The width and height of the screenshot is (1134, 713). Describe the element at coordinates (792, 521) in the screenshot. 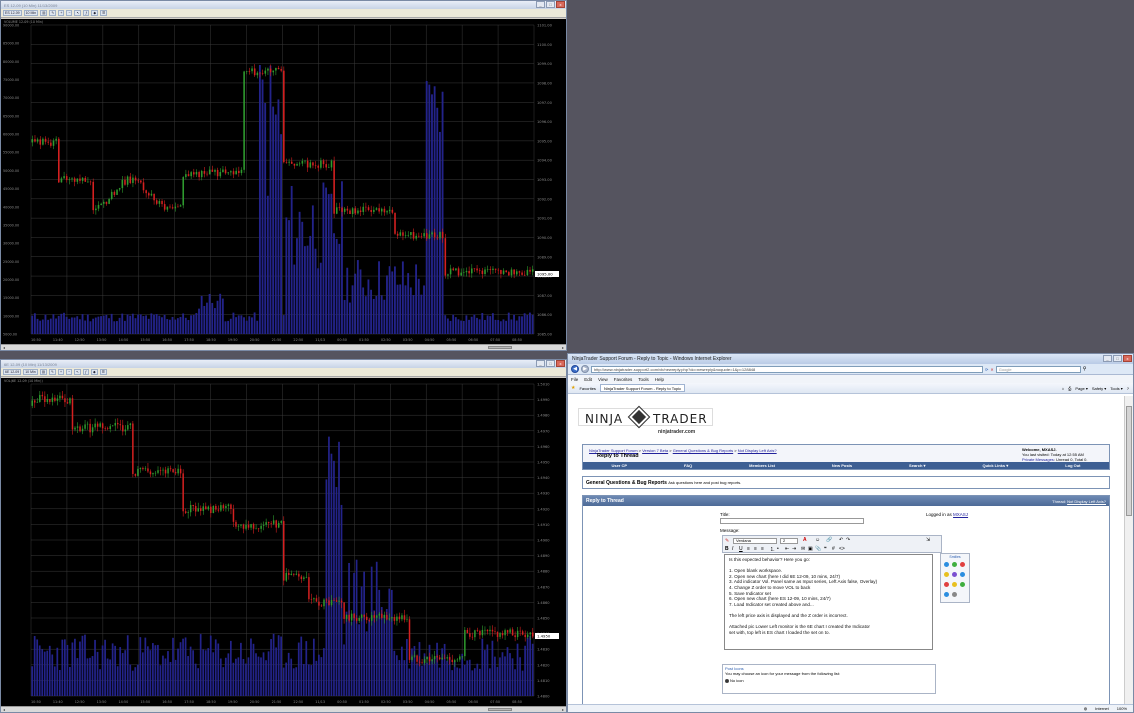

I see `title-input` at that location.